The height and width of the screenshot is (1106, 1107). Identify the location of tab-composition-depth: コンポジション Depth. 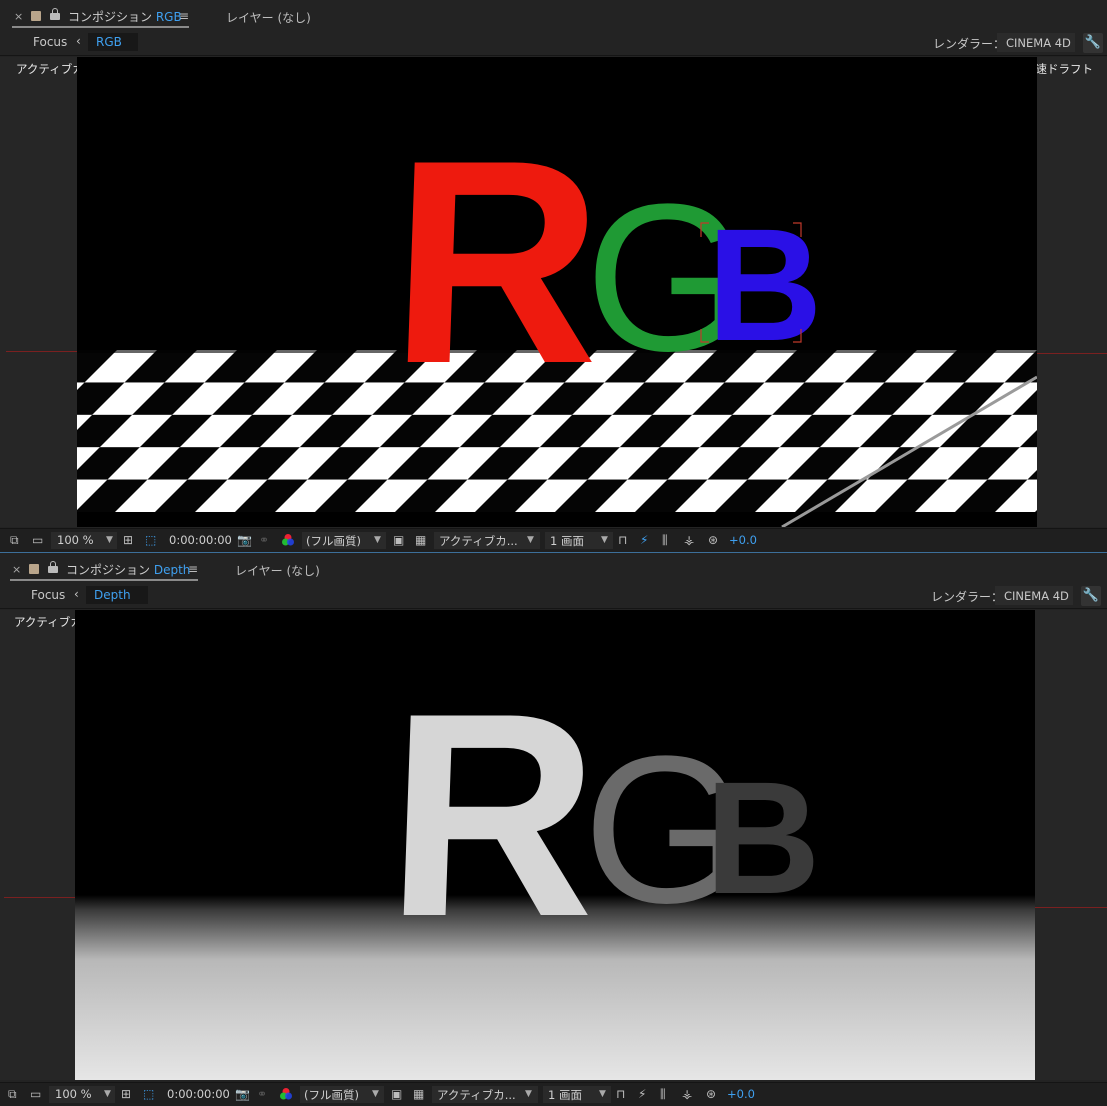
(128, 569).